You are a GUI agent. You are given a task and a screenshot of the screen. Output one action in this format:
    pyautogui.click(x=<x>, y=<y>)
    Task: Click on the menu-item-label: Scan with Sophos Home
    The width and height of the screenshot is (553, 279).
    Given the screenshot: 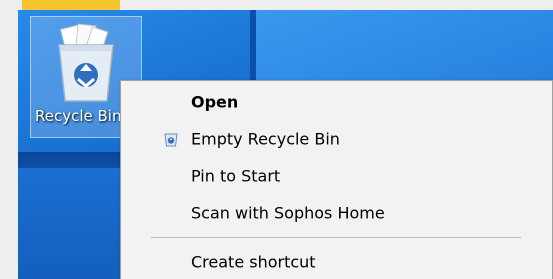 What is the action you would take?
    pyautogui.click(x=288, y=213)
    